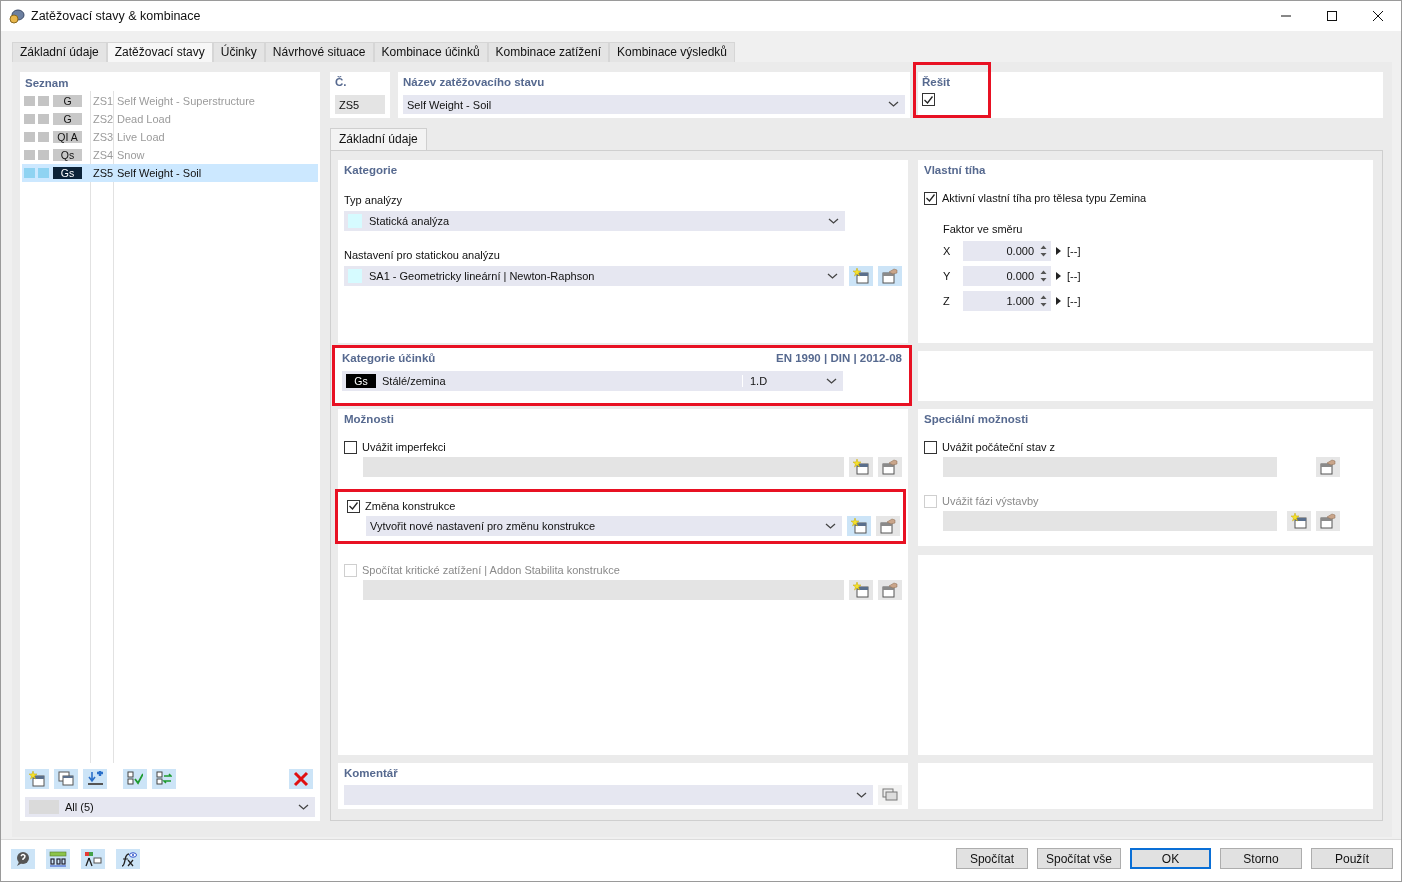  I want to click on panel-title: Možnosti, so click(369, 419).